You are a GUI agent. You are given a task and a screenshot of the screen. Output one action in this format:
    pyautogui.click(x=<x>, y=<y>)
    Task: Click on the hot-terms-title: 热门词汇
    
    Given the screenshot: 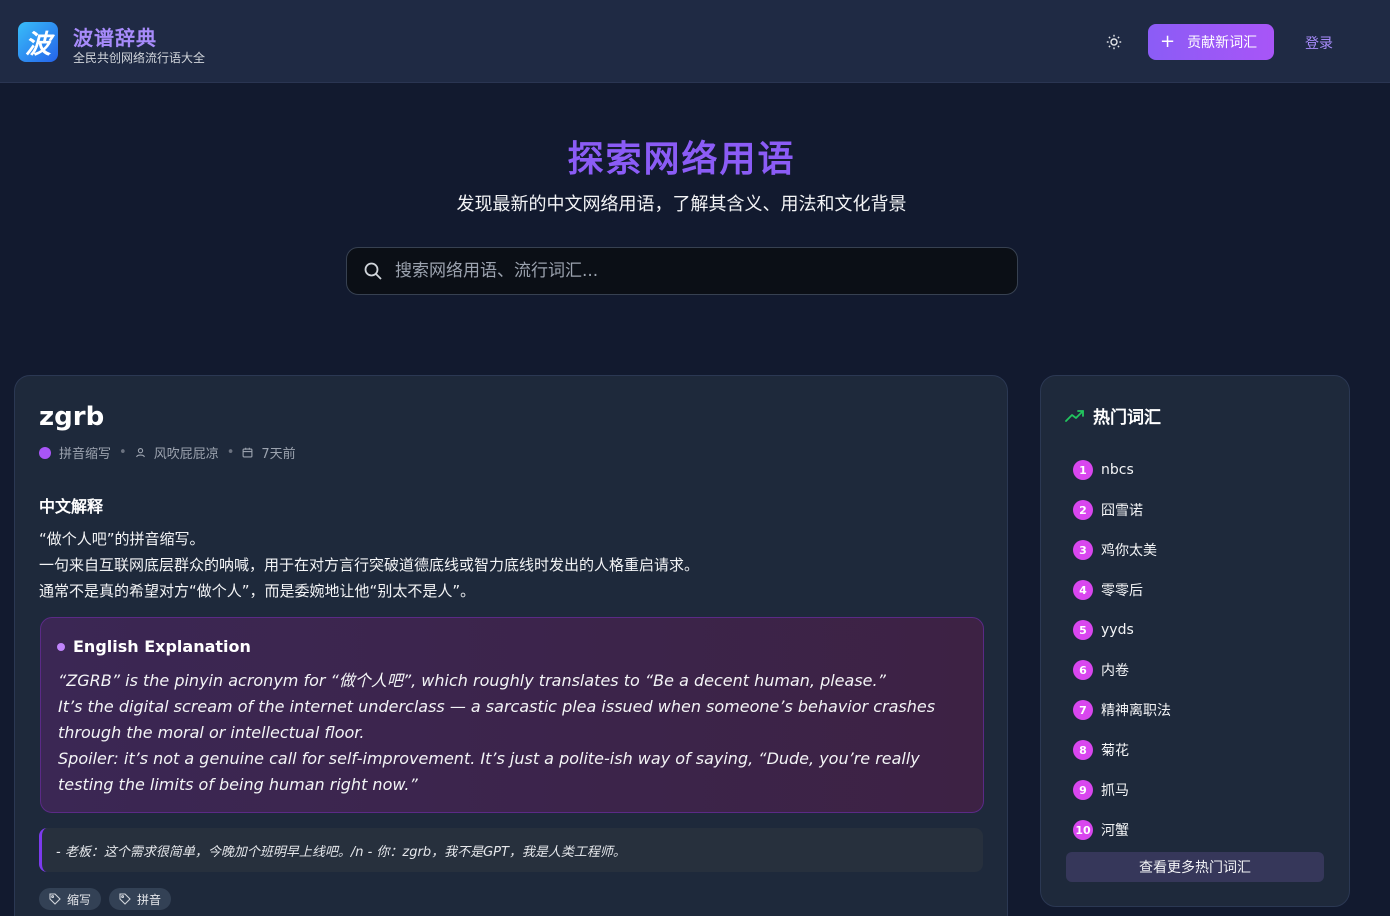 What is the action you would take?
    pyautogui.click(x=1127, y=418)
    